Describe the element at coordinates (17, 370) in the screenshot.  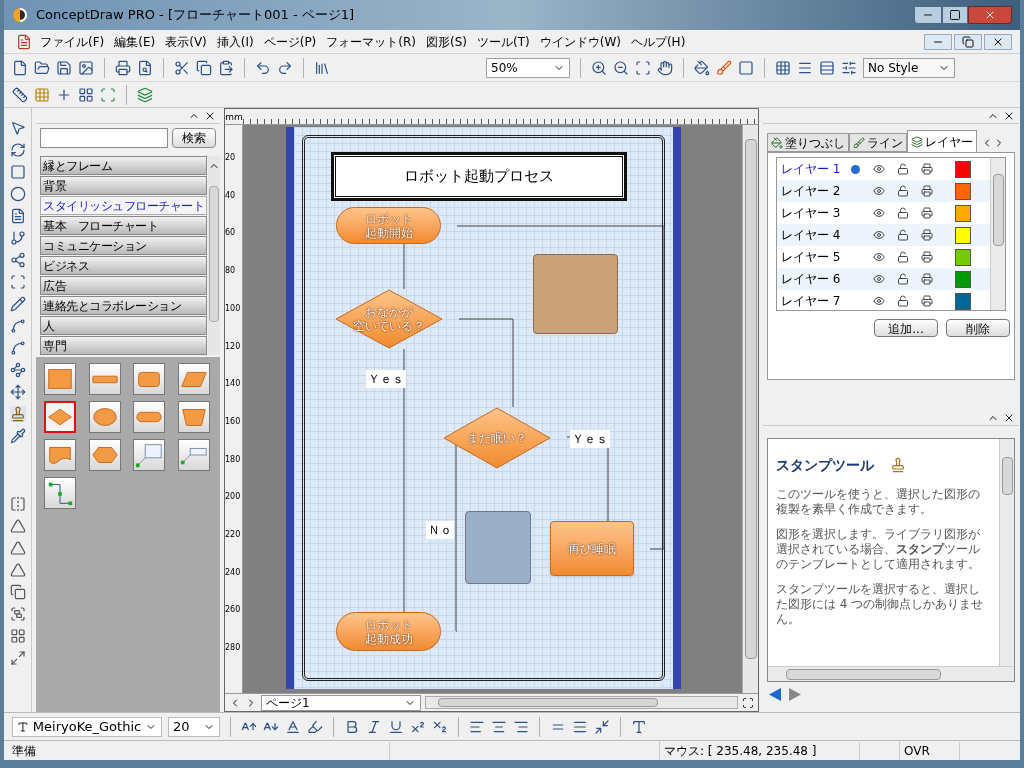
I see `polyline-tool-icon` at that location.